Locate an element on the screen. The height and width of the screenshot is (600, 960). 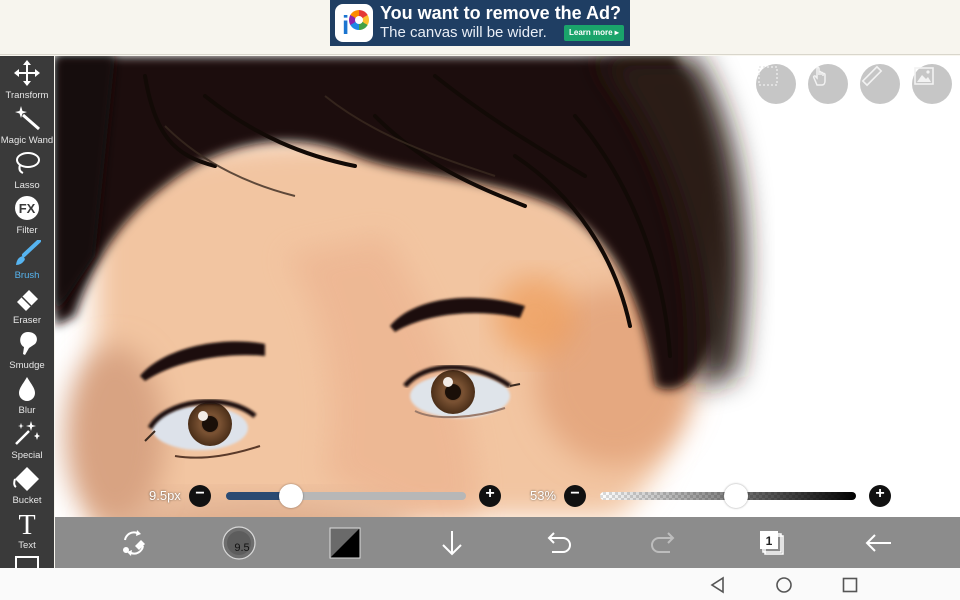
tool-eraser: Eraser is located at coordinates (27, 303).